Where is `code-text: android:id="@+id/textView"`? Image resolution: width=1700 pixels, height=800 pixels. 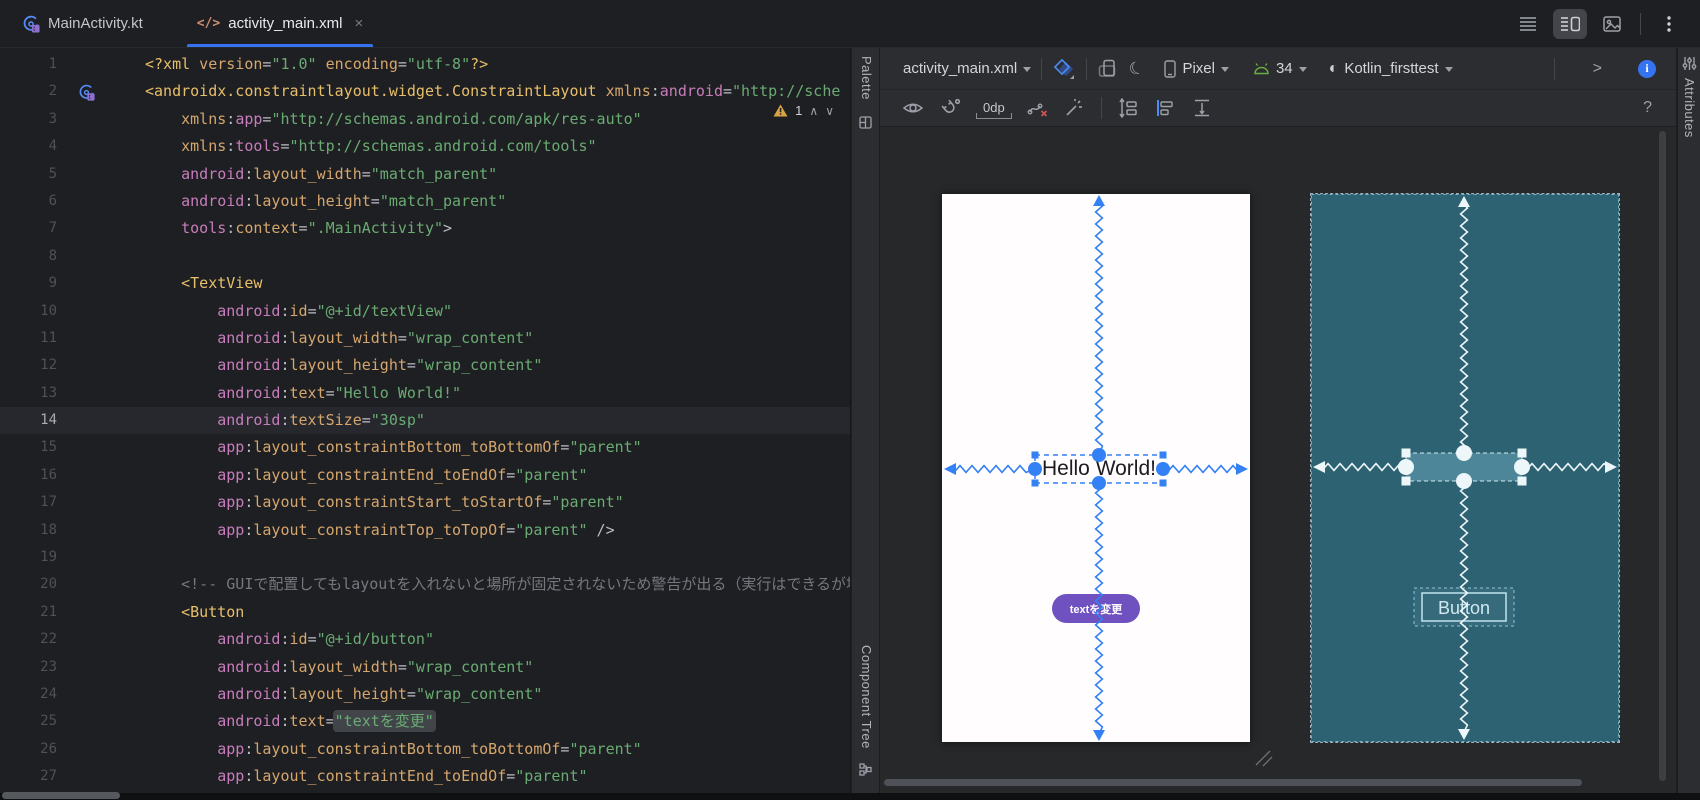
code-text: android:id="@+id/textView" is located at coordinates (279, 311).